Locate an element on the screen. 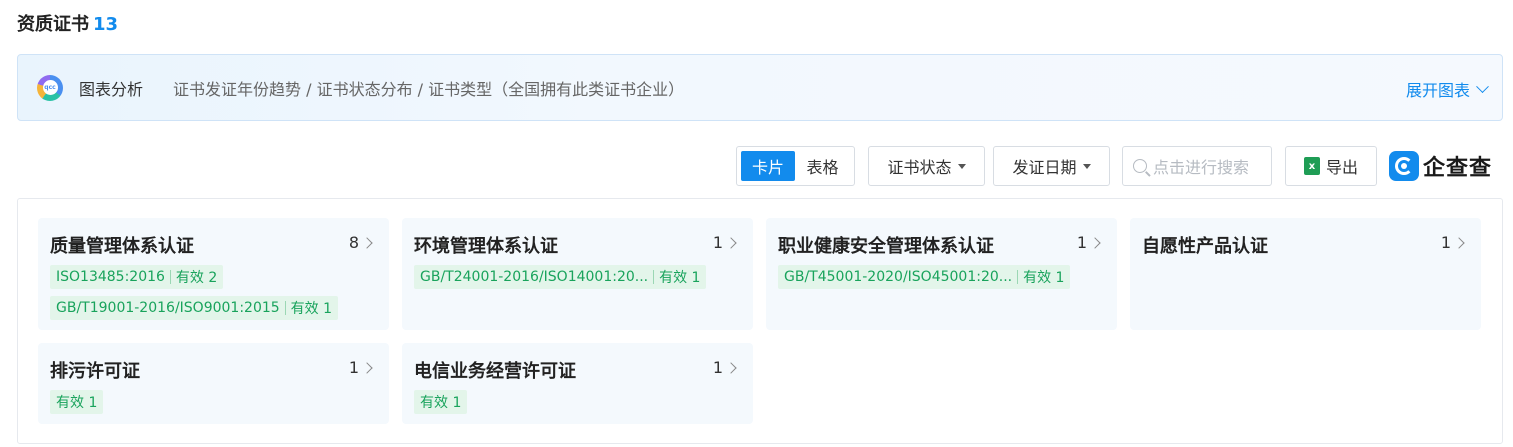 The height and width of the screenshot is (447, 1513). card-title: 环境管理体系认证 is located at coordinates (486, 246).